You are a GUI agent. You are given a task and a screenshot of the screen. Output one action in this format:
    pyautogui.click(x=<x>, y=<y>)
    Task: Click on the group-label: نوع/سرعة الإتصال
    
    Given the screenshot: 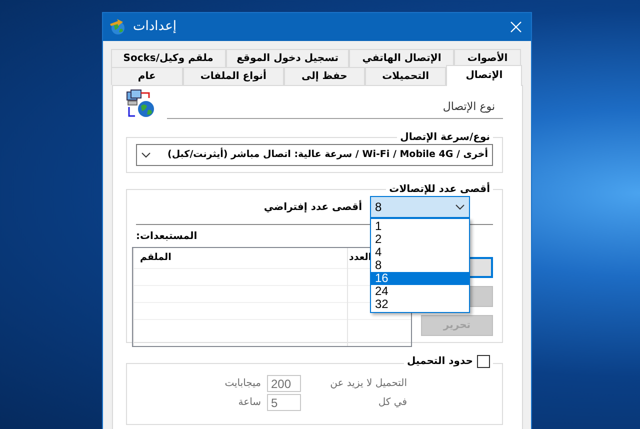 What is the action you would take?
    pyautogui.click(x=445, y=137)
    